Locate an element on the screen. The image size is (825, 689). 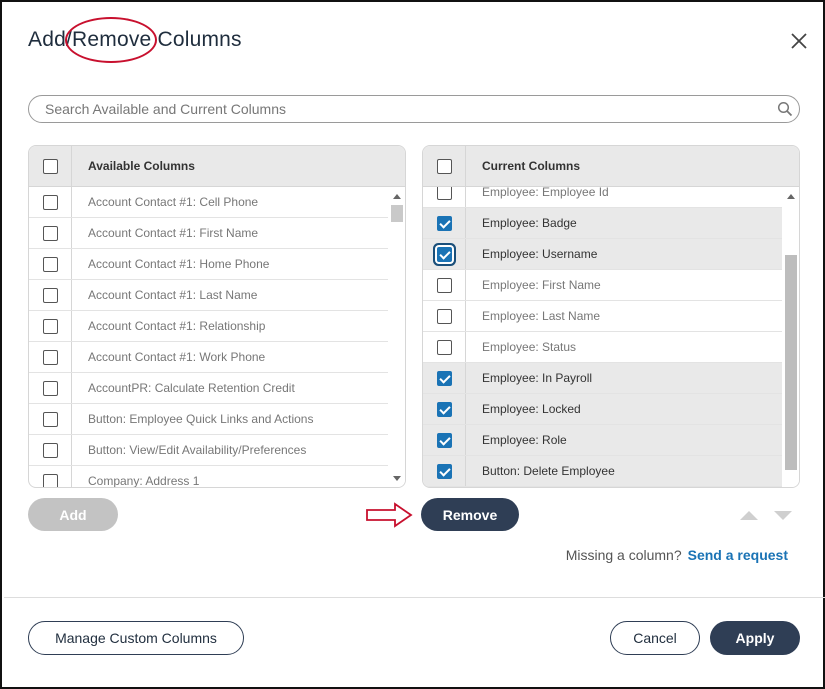
current-columns-title: Current Columns is located at coordinates (531, 166).